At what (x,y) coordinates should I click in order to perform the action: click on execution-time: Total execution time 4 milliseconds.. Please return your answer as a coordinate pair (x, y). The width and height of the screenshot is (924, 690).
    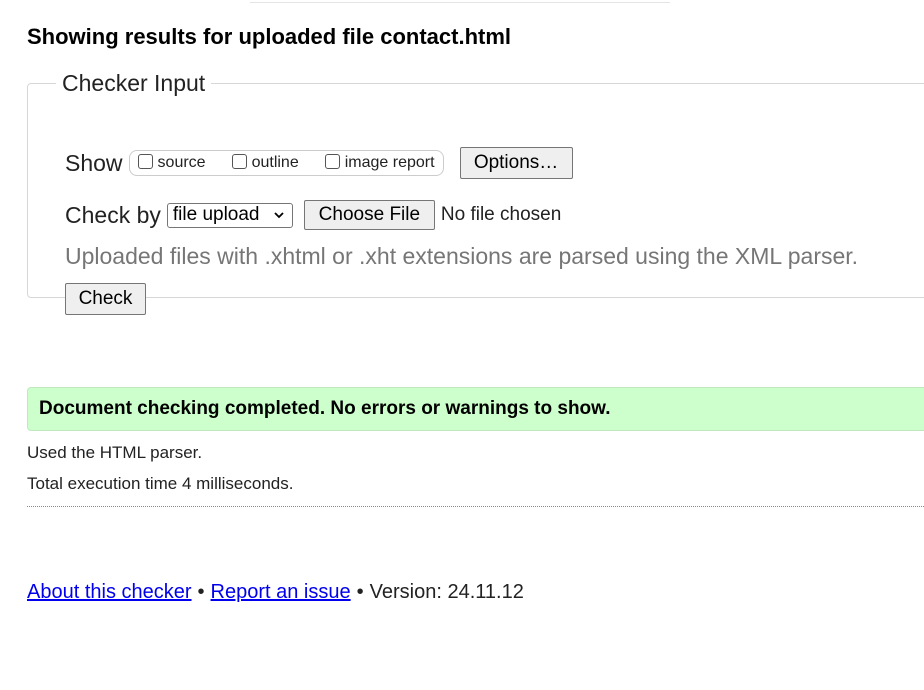
    Looking at the image, I should click on (160, 483).